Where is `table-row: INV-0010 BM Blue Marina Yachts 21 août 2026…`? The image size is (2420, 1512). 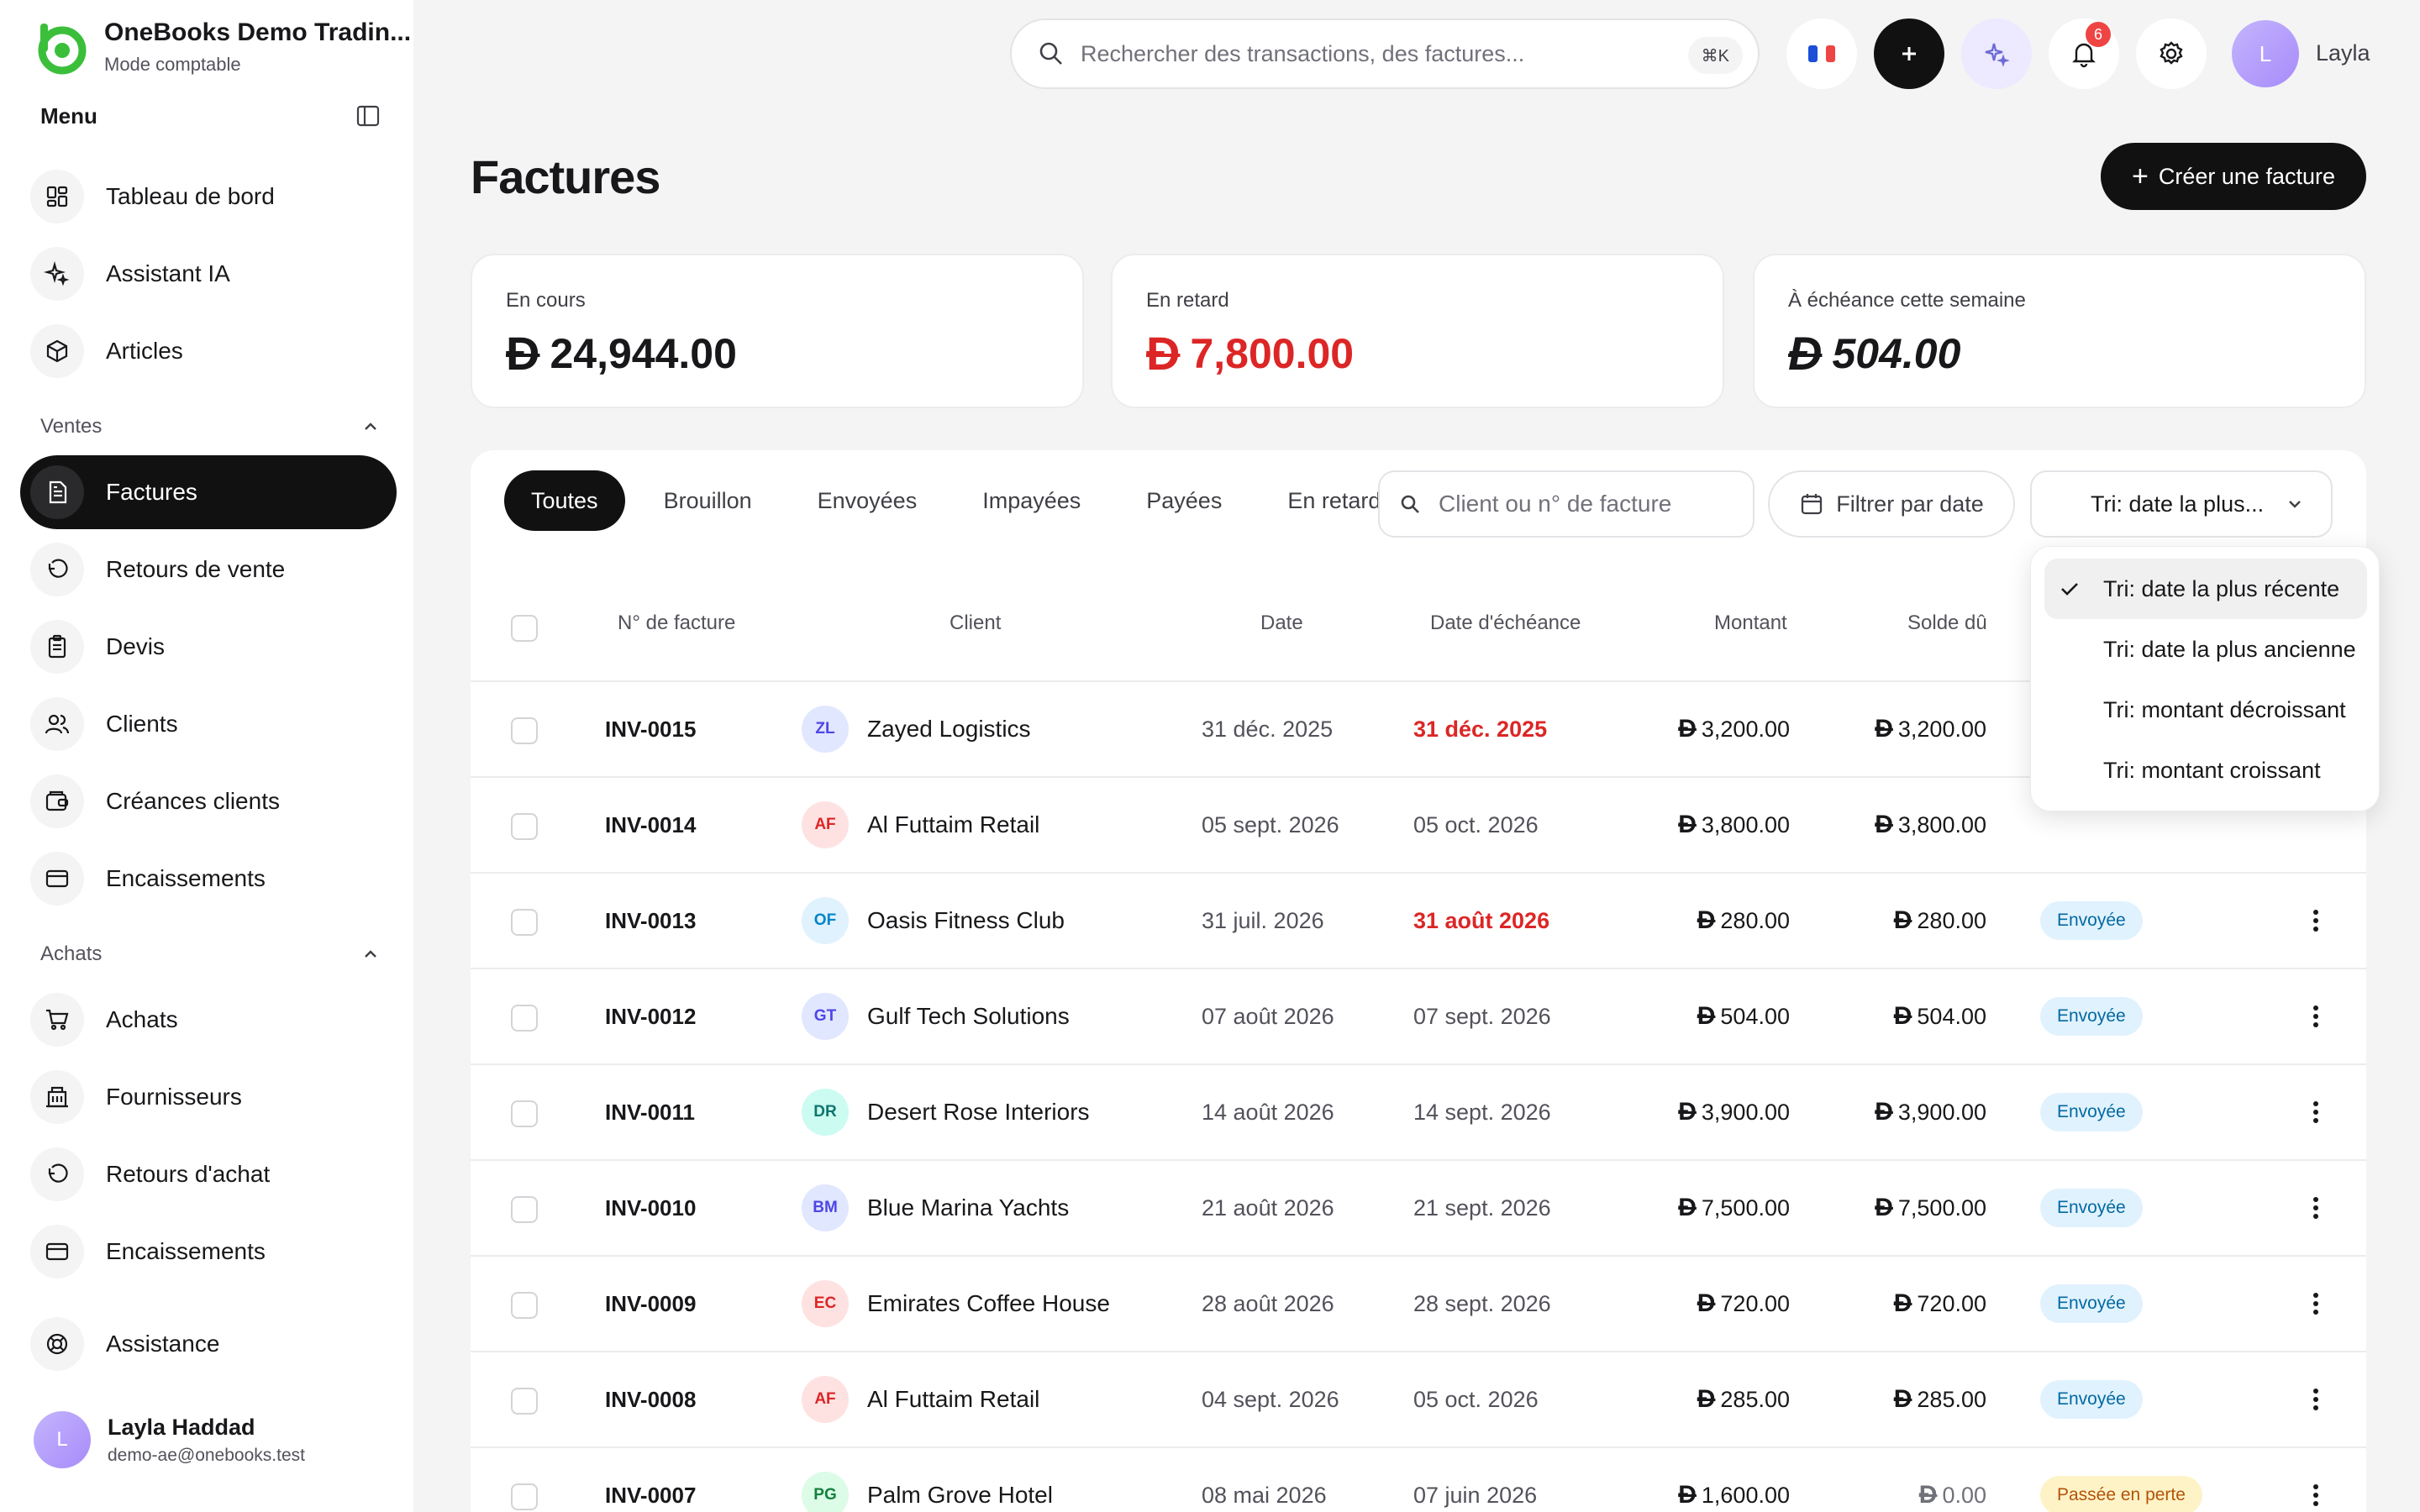
table-row: INV-0010 BM Blue Marina Yachts 21 août 2026… is located at coordinates (1418, 1209).